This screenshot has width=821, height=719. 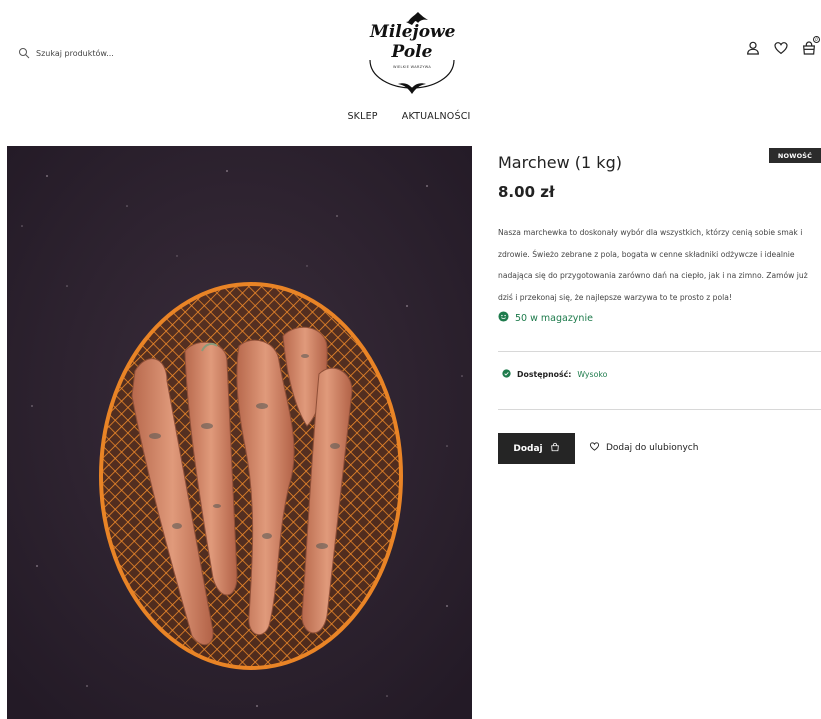 I want to click on search-bar, so click(x=82, y=53).